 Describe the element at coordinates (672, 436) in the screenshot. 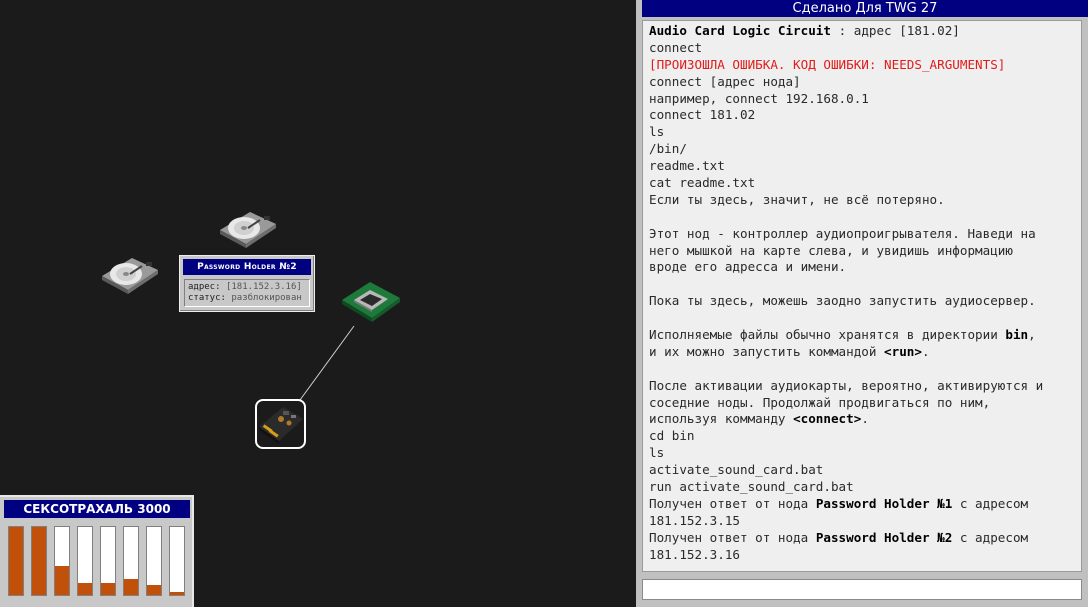

I see `terminal-line: cd bin` at that location.